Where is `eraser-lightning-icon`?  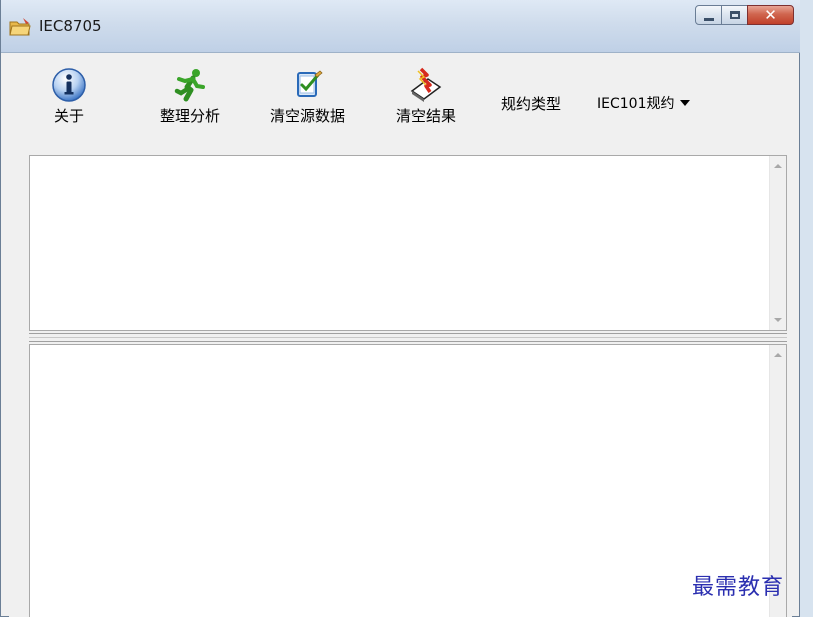 eraser-lightning-icon is located at coordinates (426, 84).